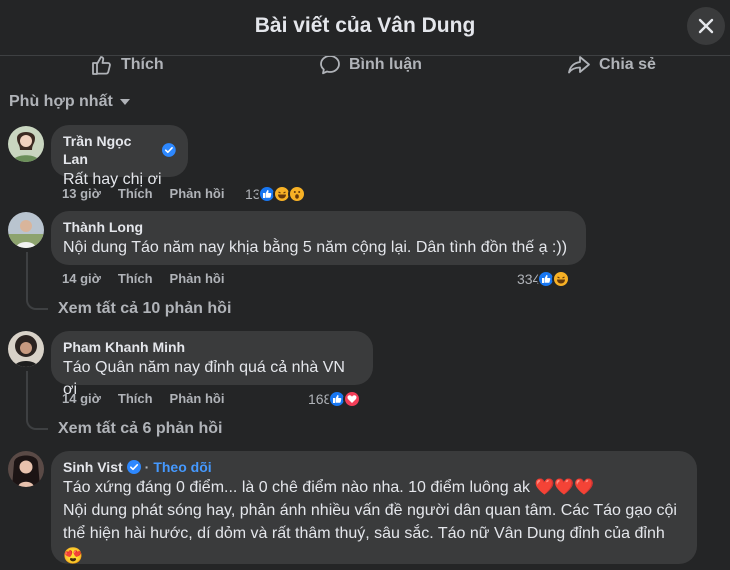 The image size is (730, 570). What do you see at coordinates (110, 150) in the screenshot?
I see `comment-author: Trần Ngọc Lan` at bounding box center [110, 150].